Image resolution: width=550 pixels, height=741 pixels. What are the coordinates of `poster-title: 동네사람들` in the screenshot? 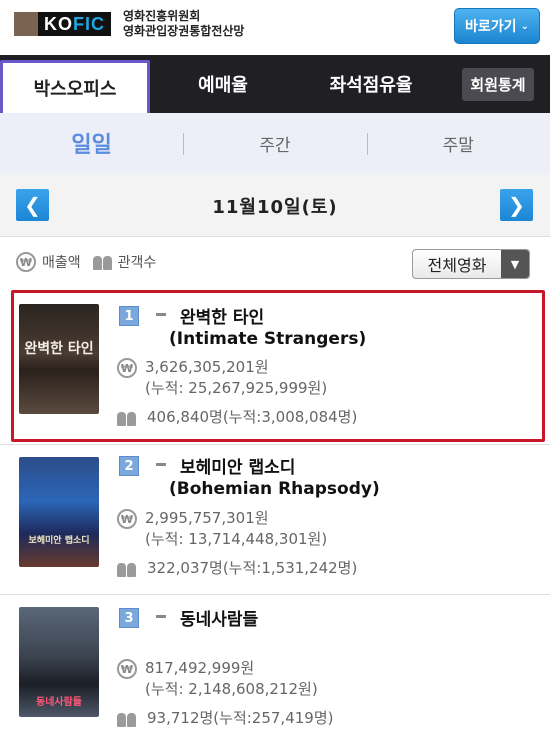 It's located at (59, 702).